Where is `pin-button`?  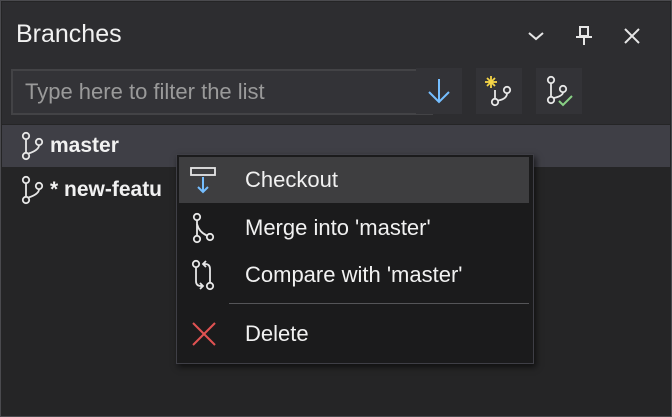
pin-button is located at coordinates (584, 36).